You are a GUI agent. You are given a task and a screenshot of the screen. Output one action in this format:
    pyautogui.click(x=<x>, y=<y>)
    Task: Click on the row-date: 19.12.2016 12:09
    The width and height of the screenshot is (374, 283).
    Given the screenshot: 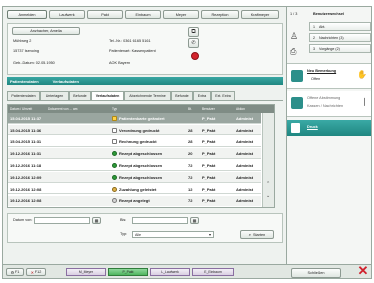 What is the action you would take?
    pyautogui.click(x=26, y=177)
    